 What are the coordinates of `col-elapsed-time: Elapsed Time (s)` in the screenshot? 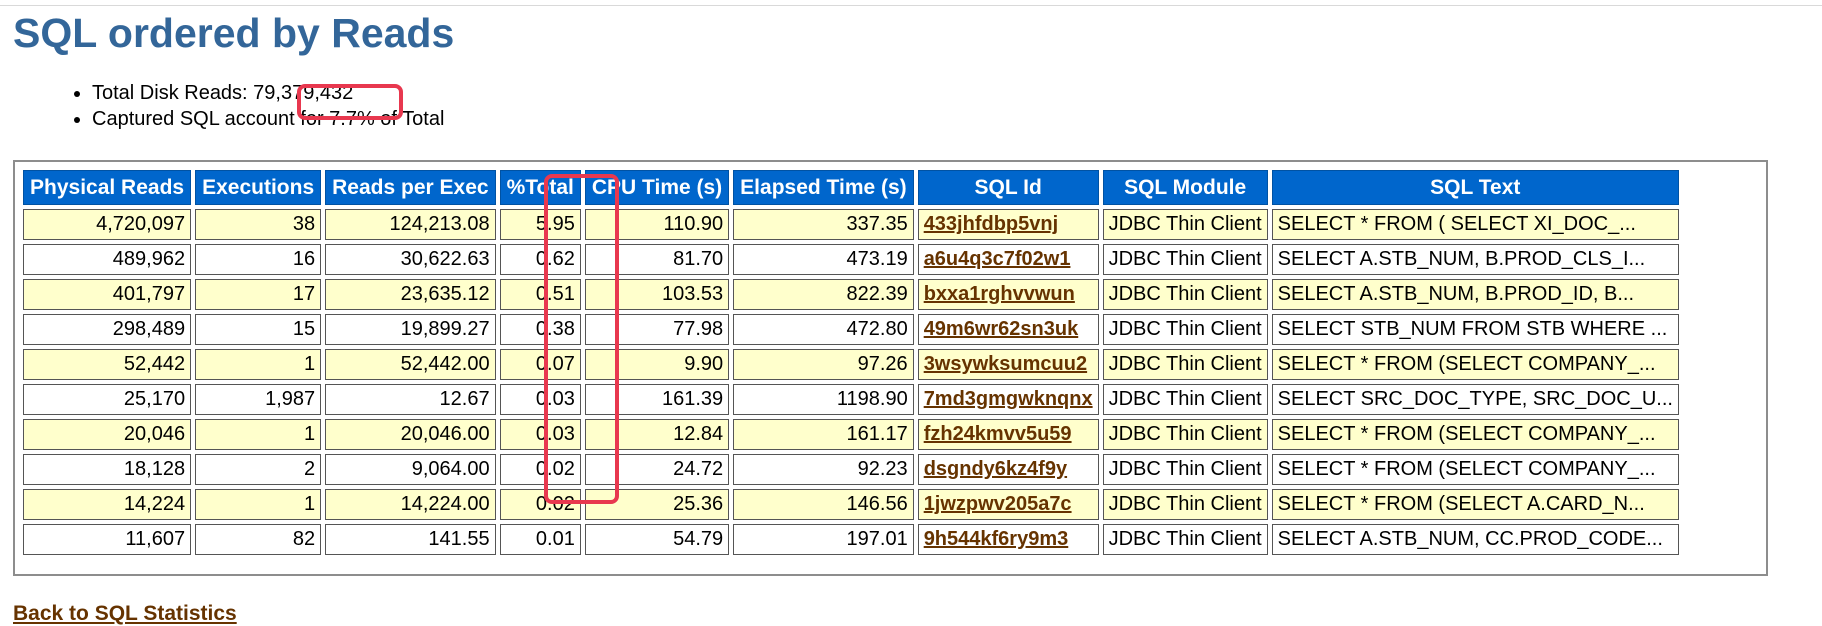 It's located at (823, 187).